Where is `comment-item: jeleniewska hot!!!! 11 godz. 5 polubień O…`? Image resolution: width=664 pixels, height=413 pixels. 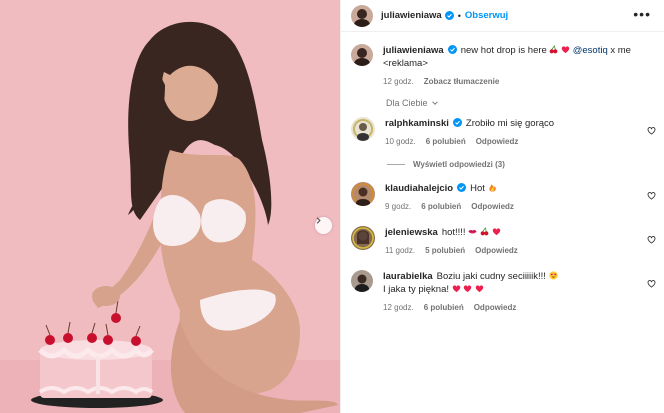
comment-item: jeleniewska hot!!!! 11 godz. 5 polubień O… is located at coordinates (504, 240).